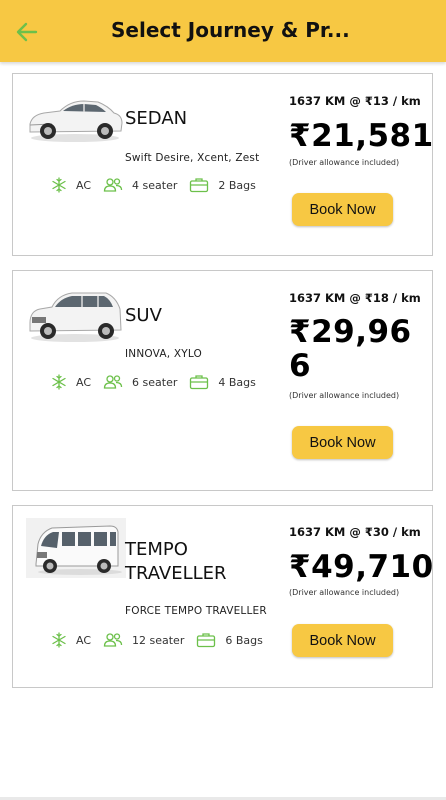 This screenshot has height=800, width=446. What do you see at coordinates (237, 185) in the screenshot?
I see `bags-label: 2 Bags` at bounding box center [237, 185].